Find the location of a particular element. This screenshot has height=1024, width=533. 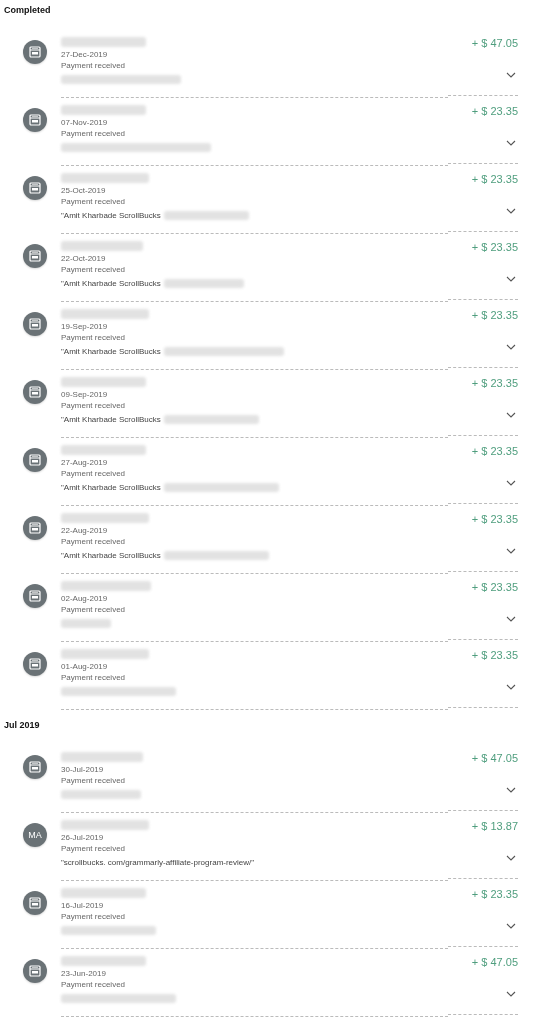

transaction-date: 02-Aug-2019 is located at coordinates (85, 598).